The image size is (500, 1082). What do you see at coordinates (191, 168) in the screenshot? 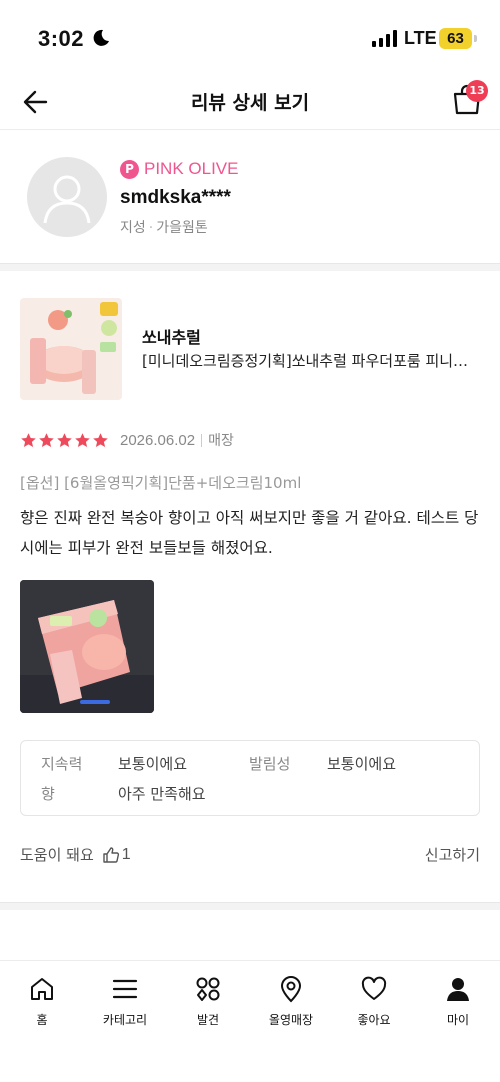
I see `grade-name: PINK OLIVE` at bounding box center [191, 168].